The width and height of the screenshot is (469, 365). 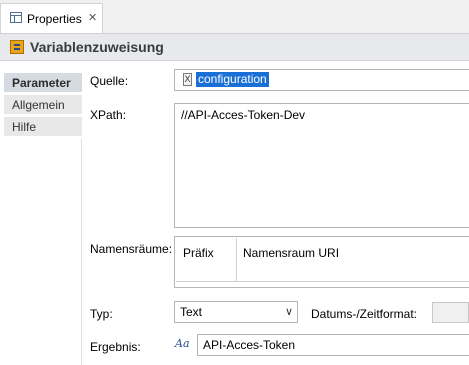 I want to click on type-value: Text, so click(x=191, y=312).